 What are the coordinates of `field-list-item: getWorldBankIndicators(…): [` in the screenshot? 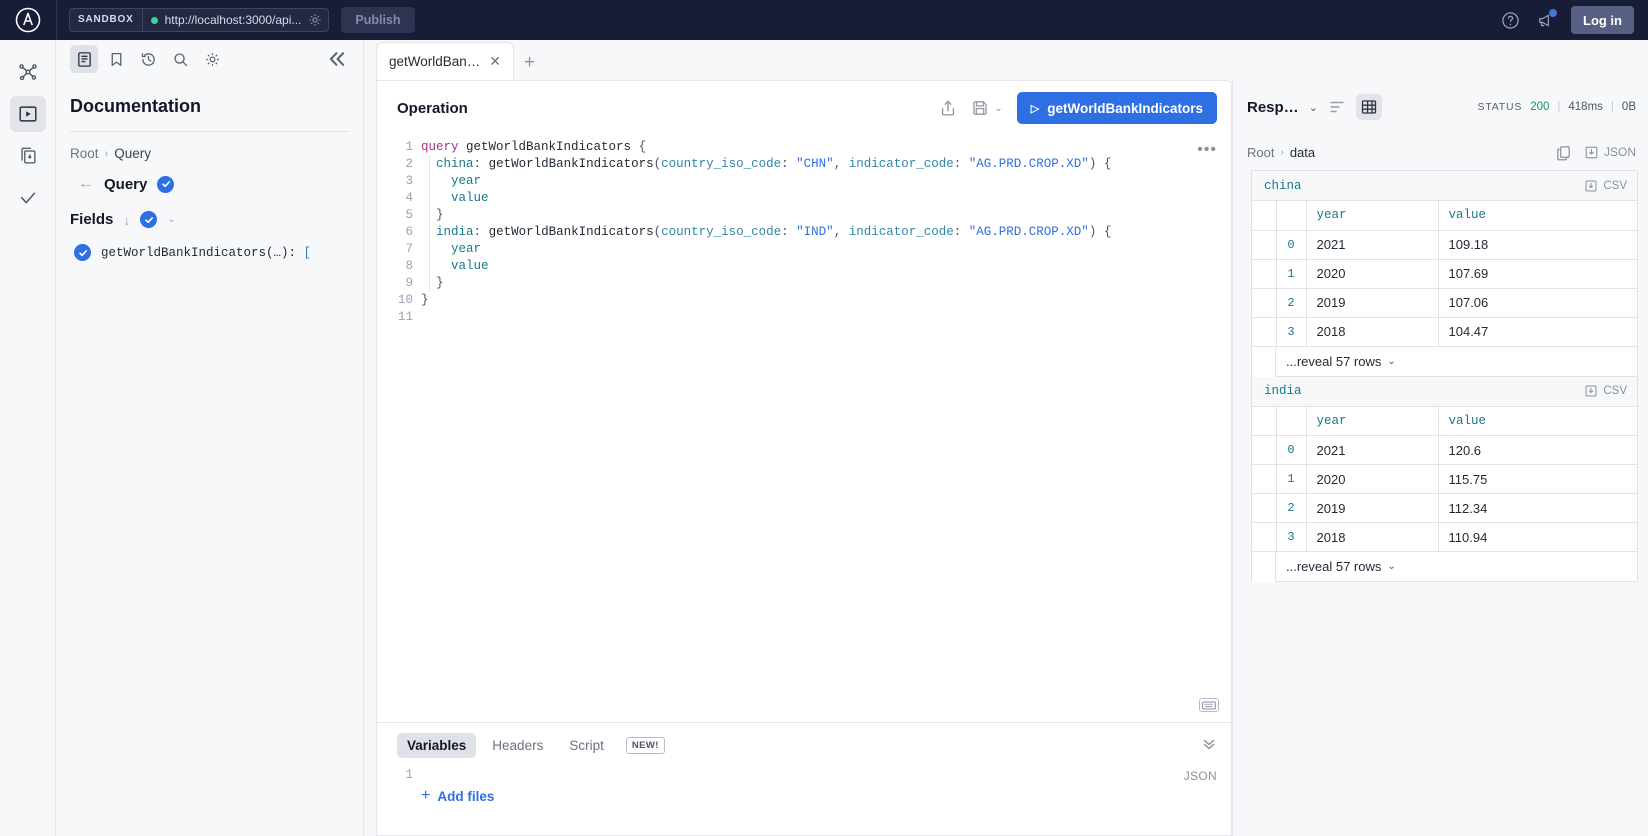 It's located at (209, 244).